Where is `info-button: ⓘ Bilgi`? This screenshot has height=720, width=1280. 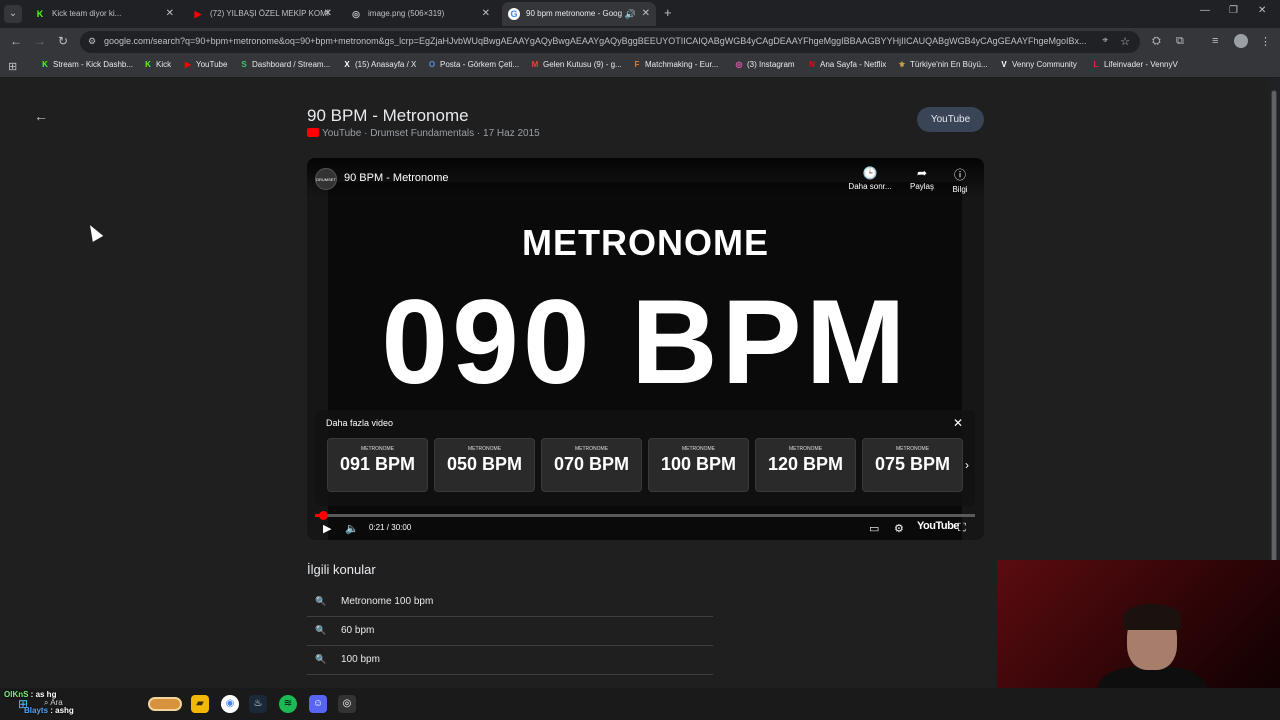 info-button: ⓘ Bilgi is located at coordinates (959, 180).